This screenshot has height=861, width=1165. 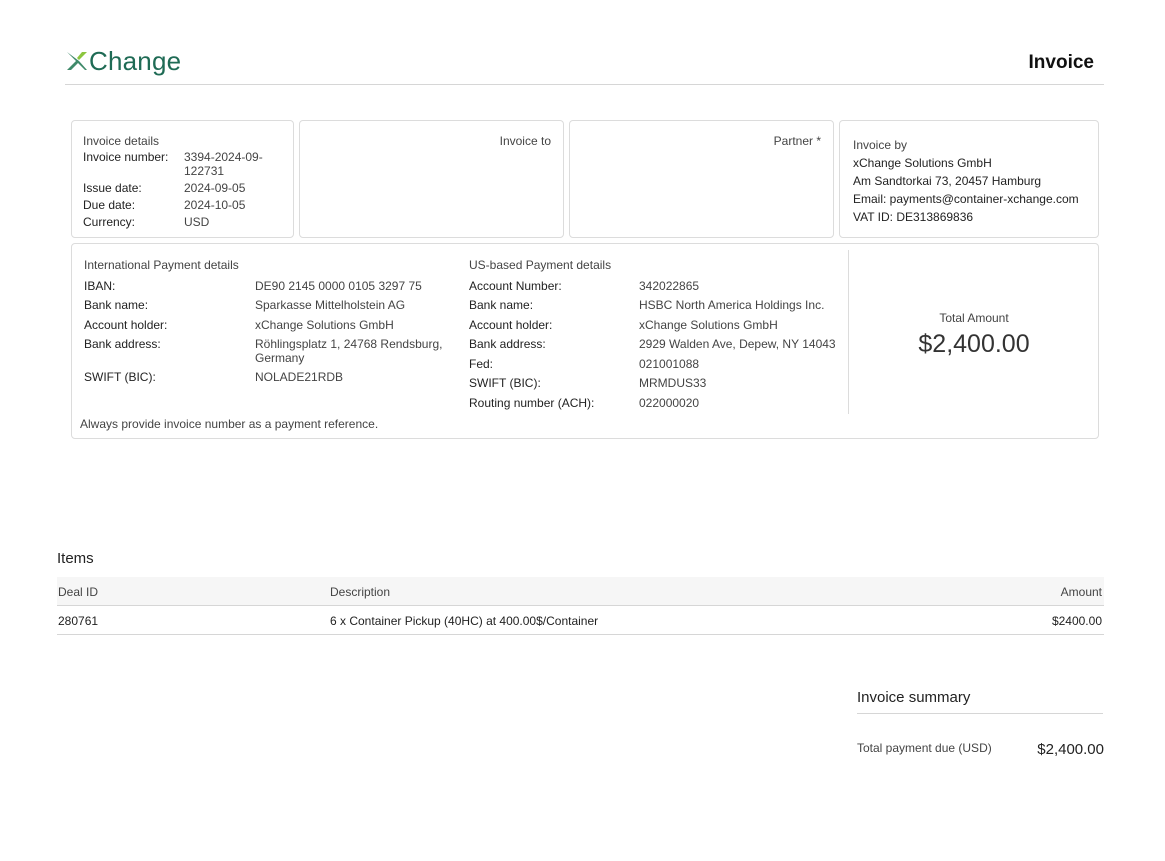 What do you see at coordinates (299, 377) in the screenshot?
I see `intl-swift-value: NOLADE21RDB` at bounding box center [299, 377].